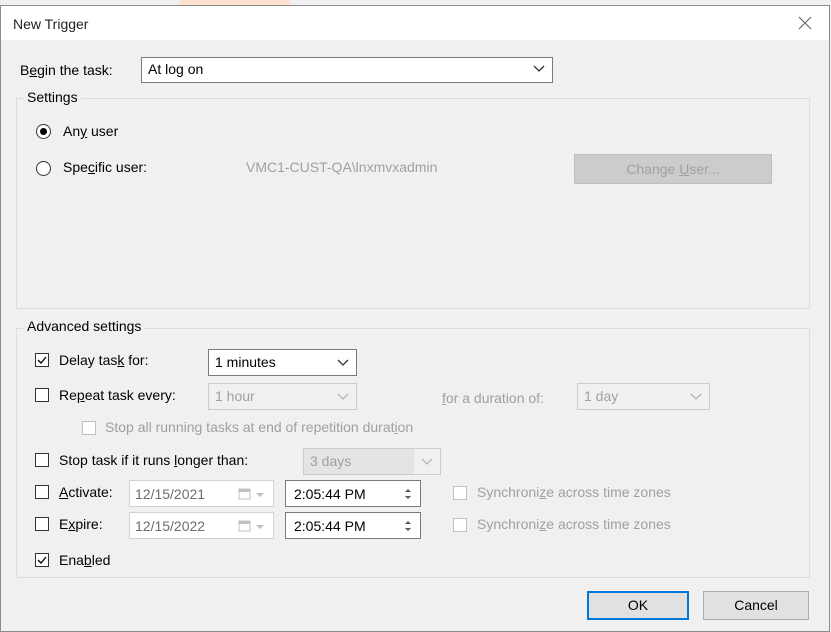 This screenshot has width=831, height=632. I want to click on ok-button: OK, so click(638, 605).